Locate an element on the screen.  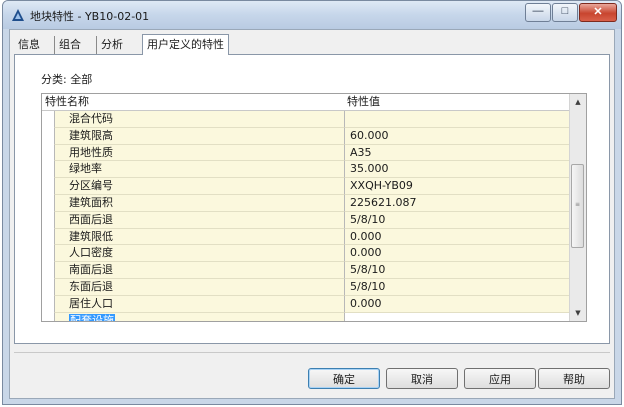
table-row: 东面后退 5/8/10 is located at coordinates (305, 287).